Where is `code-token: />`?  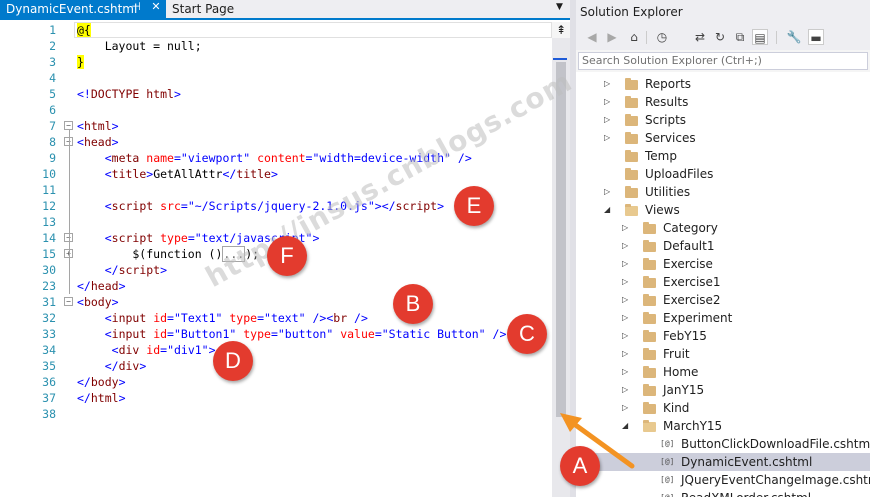 code-token: /> is located at coordinates (361, 318).